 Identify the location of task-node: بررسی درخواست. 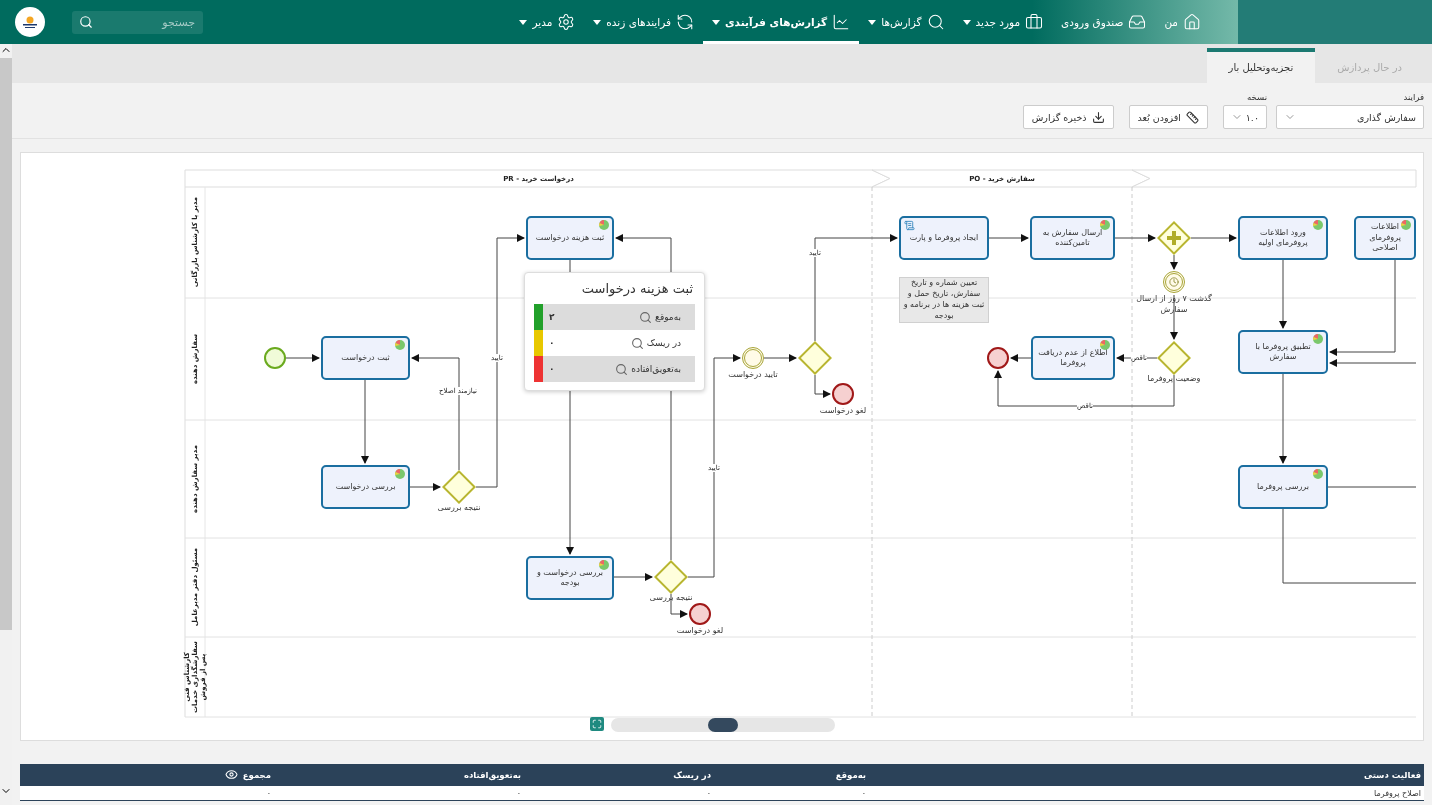
(365, 487).